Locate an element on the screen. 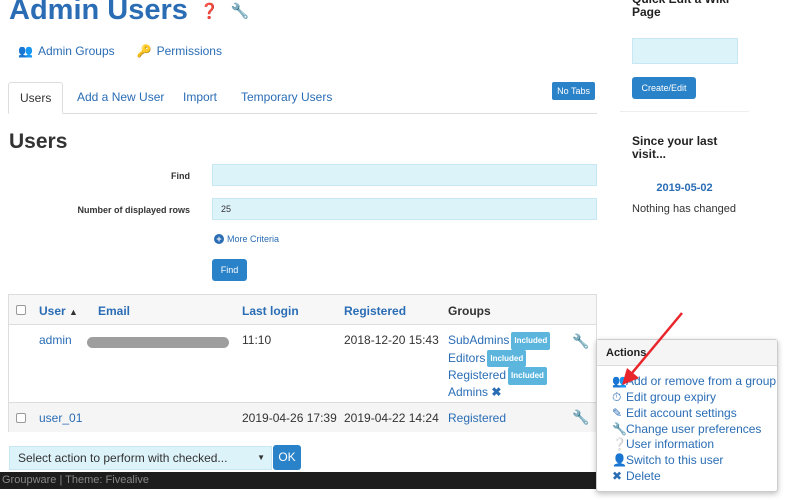  select-all-checkbox is located at coordinates (21, 310).